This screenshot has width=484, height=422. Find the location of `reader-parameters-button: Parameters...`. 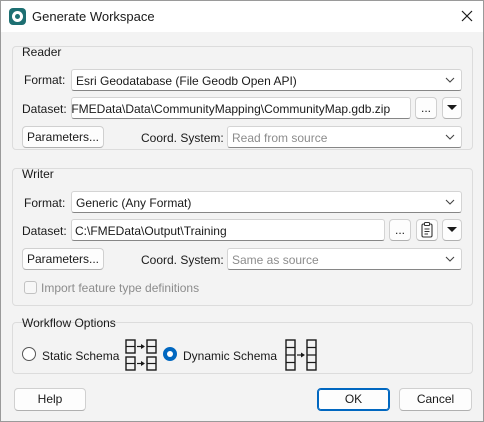

reader-parameters-button: Parameters... is located at coordinates (63, 137).